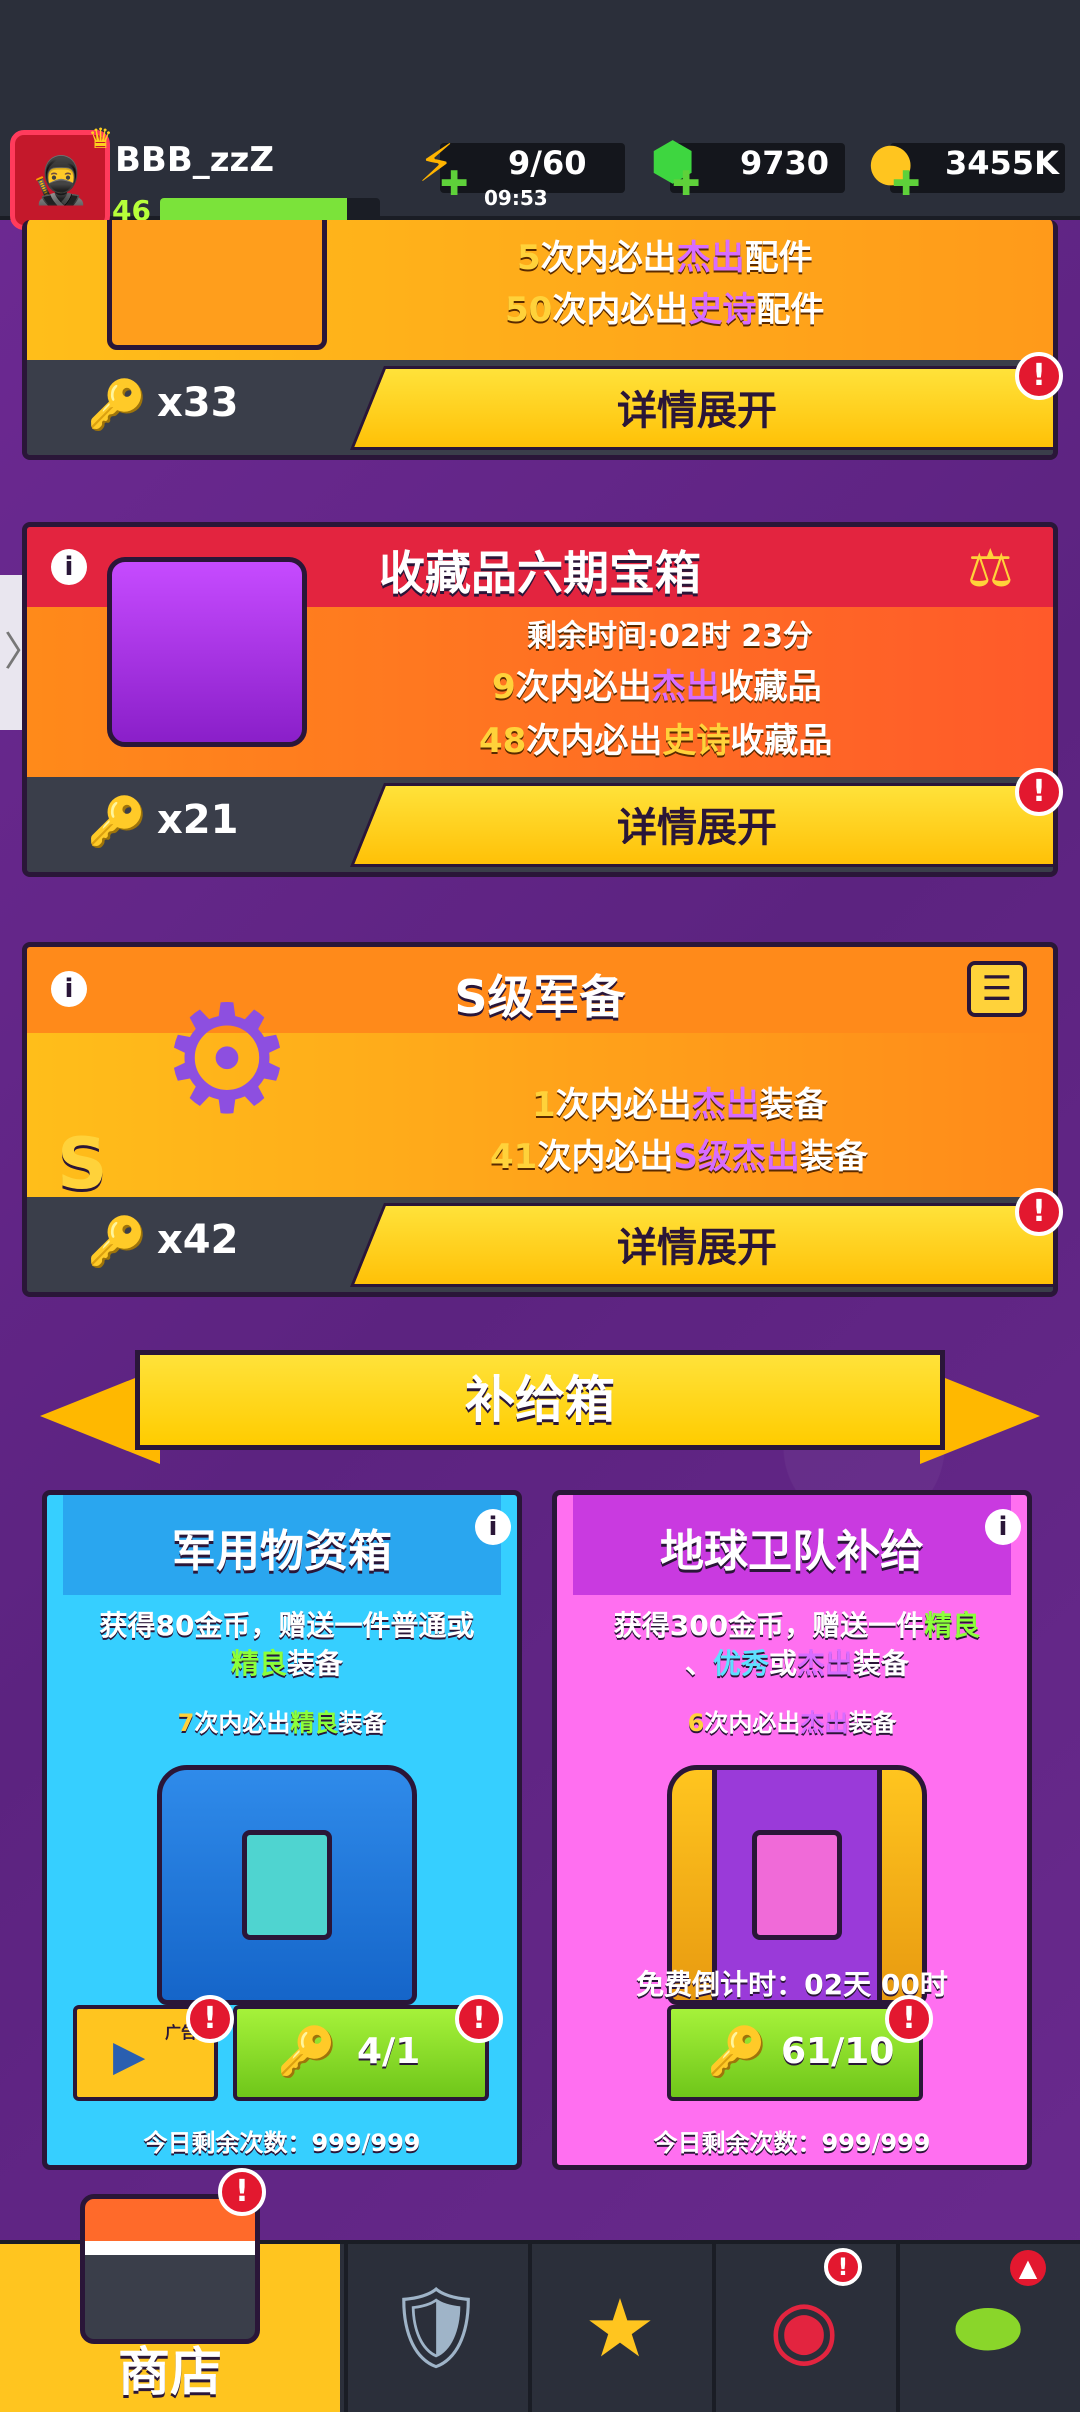 Image resolution: width=1080 pixels, height=2412 pixels. Describe the element at coordinates (540, 1244) in the screenshot. I see `card-footer: 🔑 x42 详情展开` at that location.